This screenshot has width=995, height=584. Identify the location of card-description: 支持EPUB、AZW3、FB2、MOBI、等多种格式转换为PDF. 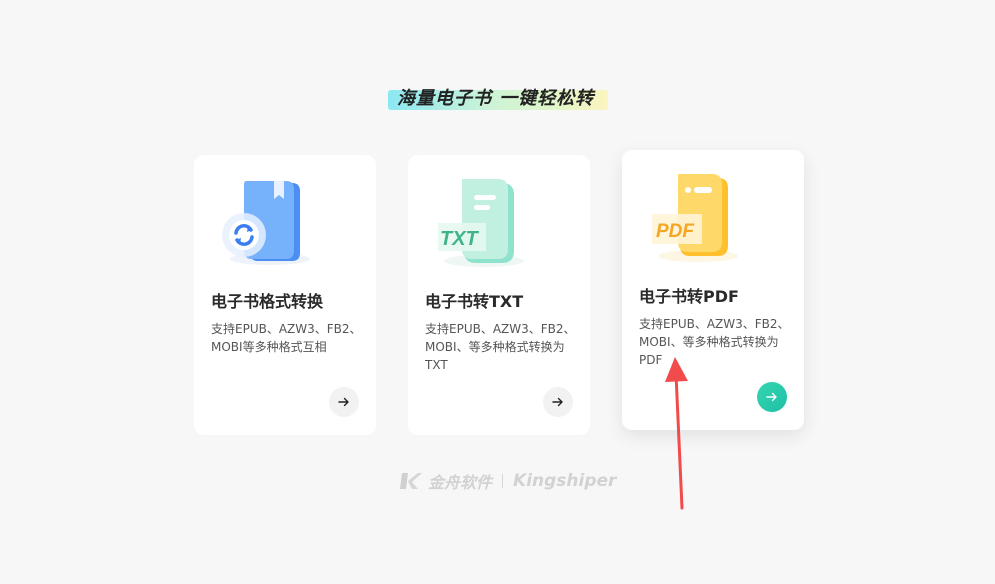
(714, 342).